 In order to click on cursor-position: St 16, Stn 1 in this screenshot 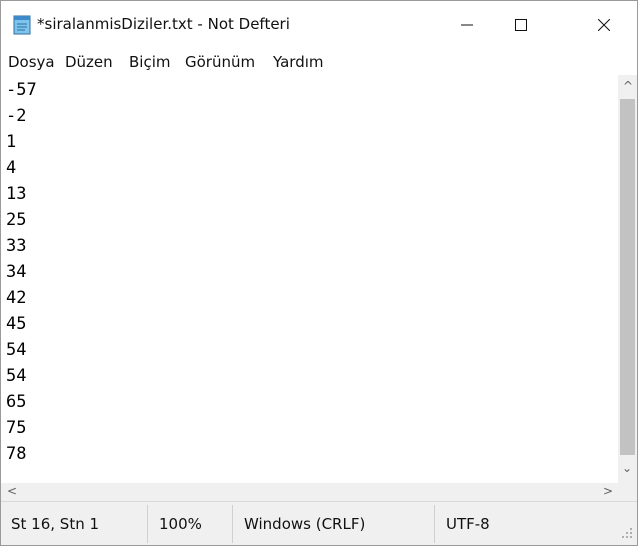, I will do `click(55, 524)`.